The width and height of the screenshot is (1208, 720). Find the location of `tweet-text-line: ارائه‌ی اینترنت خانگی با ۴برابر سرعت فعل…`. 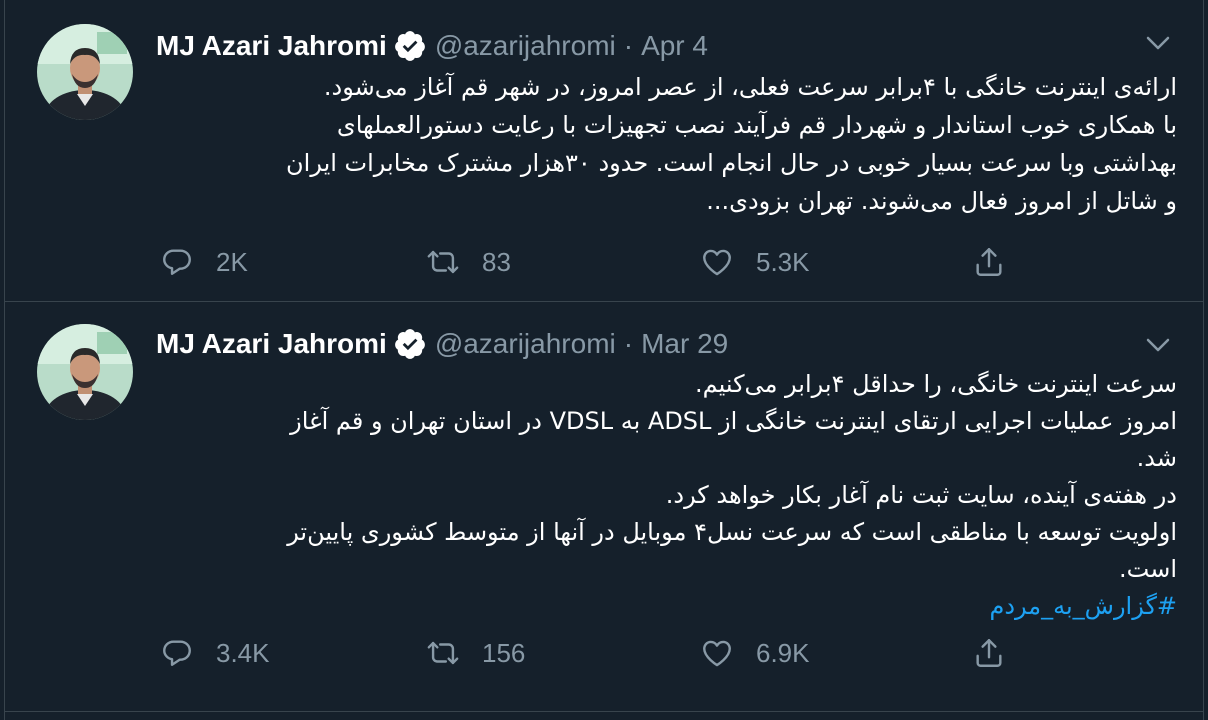

tweet-text-line: ارائه‌ی اینترنت خانگی با ۴برابر سرعت فعل… is located at coordinates (750, 87).